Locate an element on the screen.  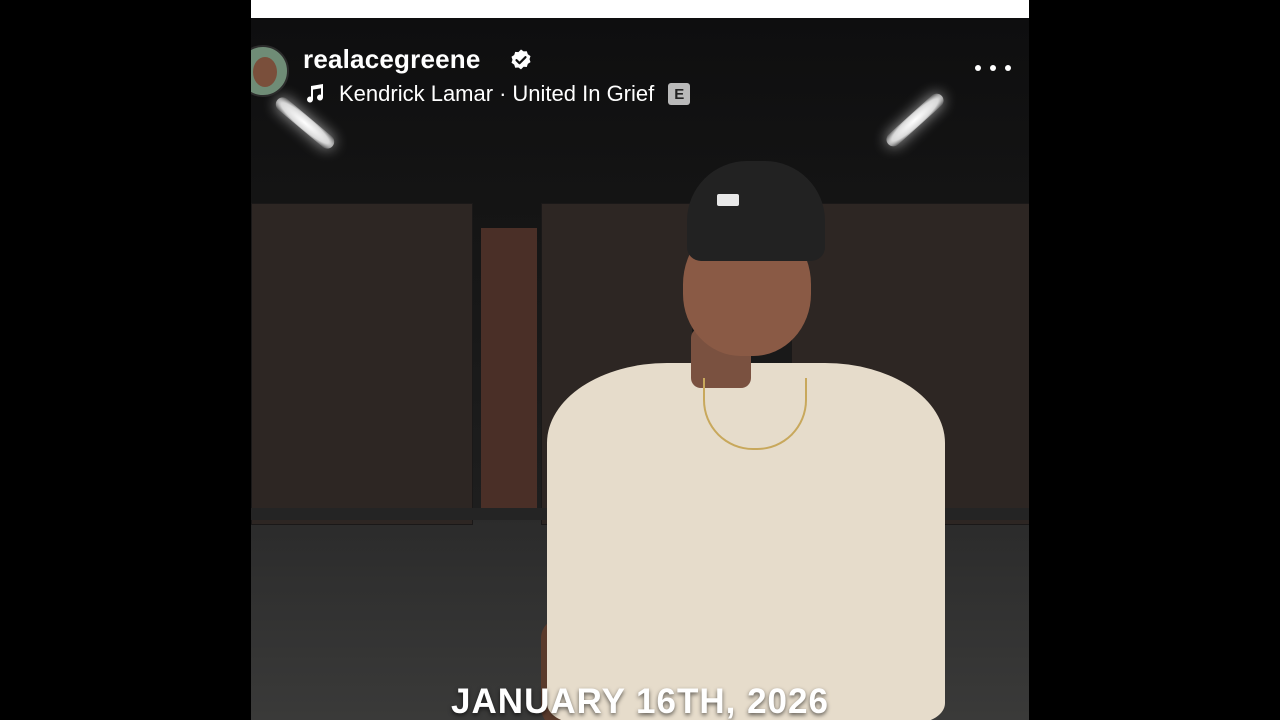
verified-badge-icon is located at coordinates (521, 59).